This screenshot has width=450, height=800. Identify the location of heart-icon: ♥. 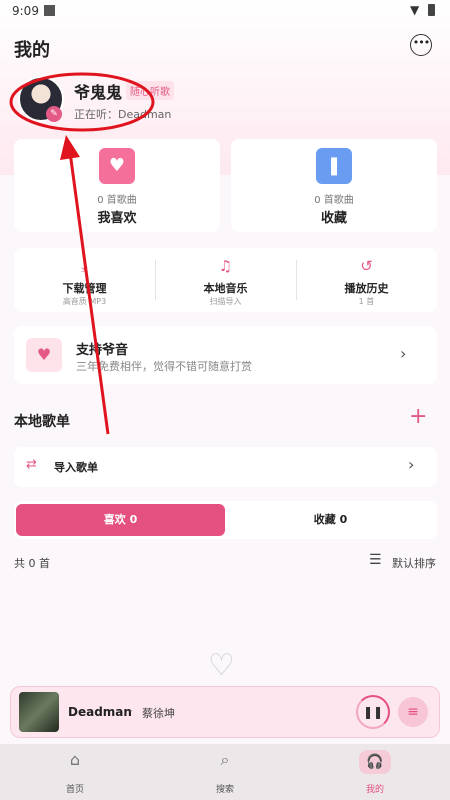
(117, 166).